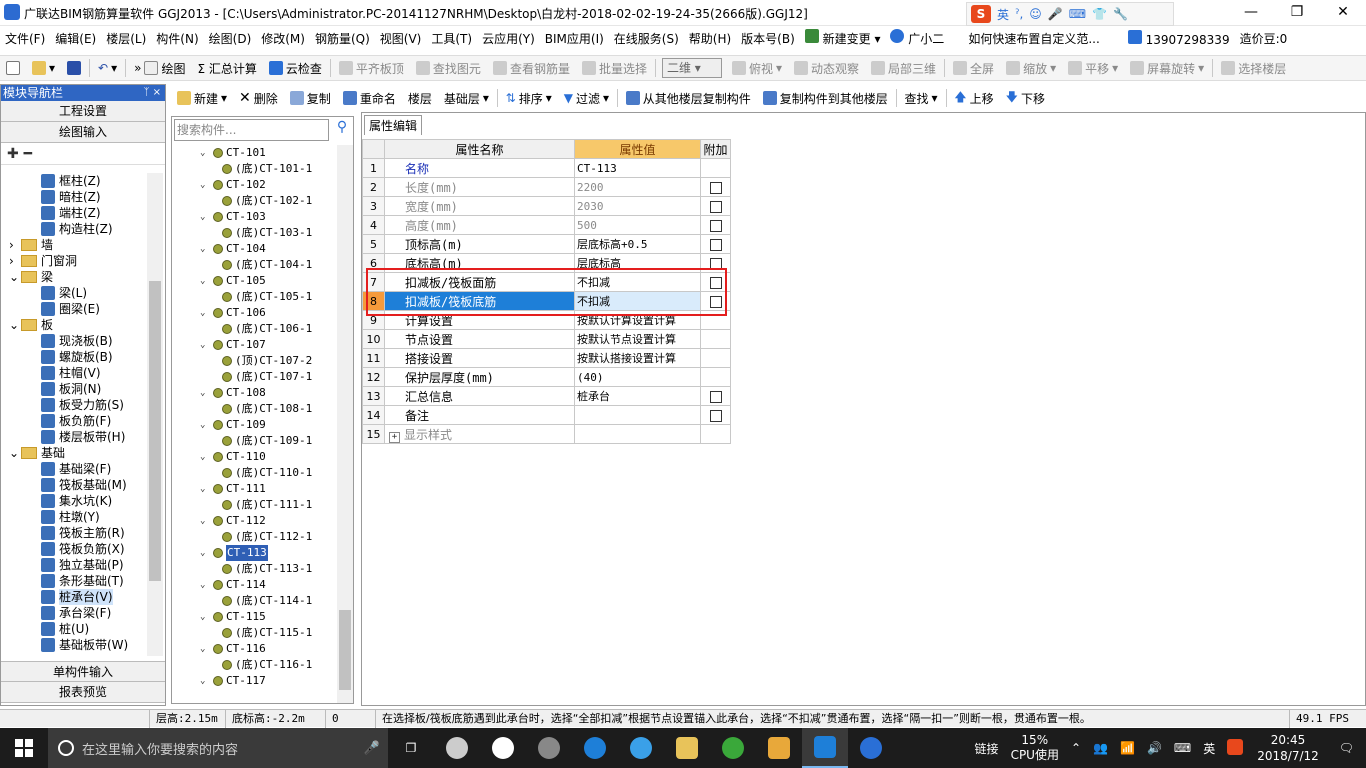  What do you see at coordinates (233, 281) in the screenshot?
I see `component-item: ⌄ CT-105` at bounding box center [233, 281].